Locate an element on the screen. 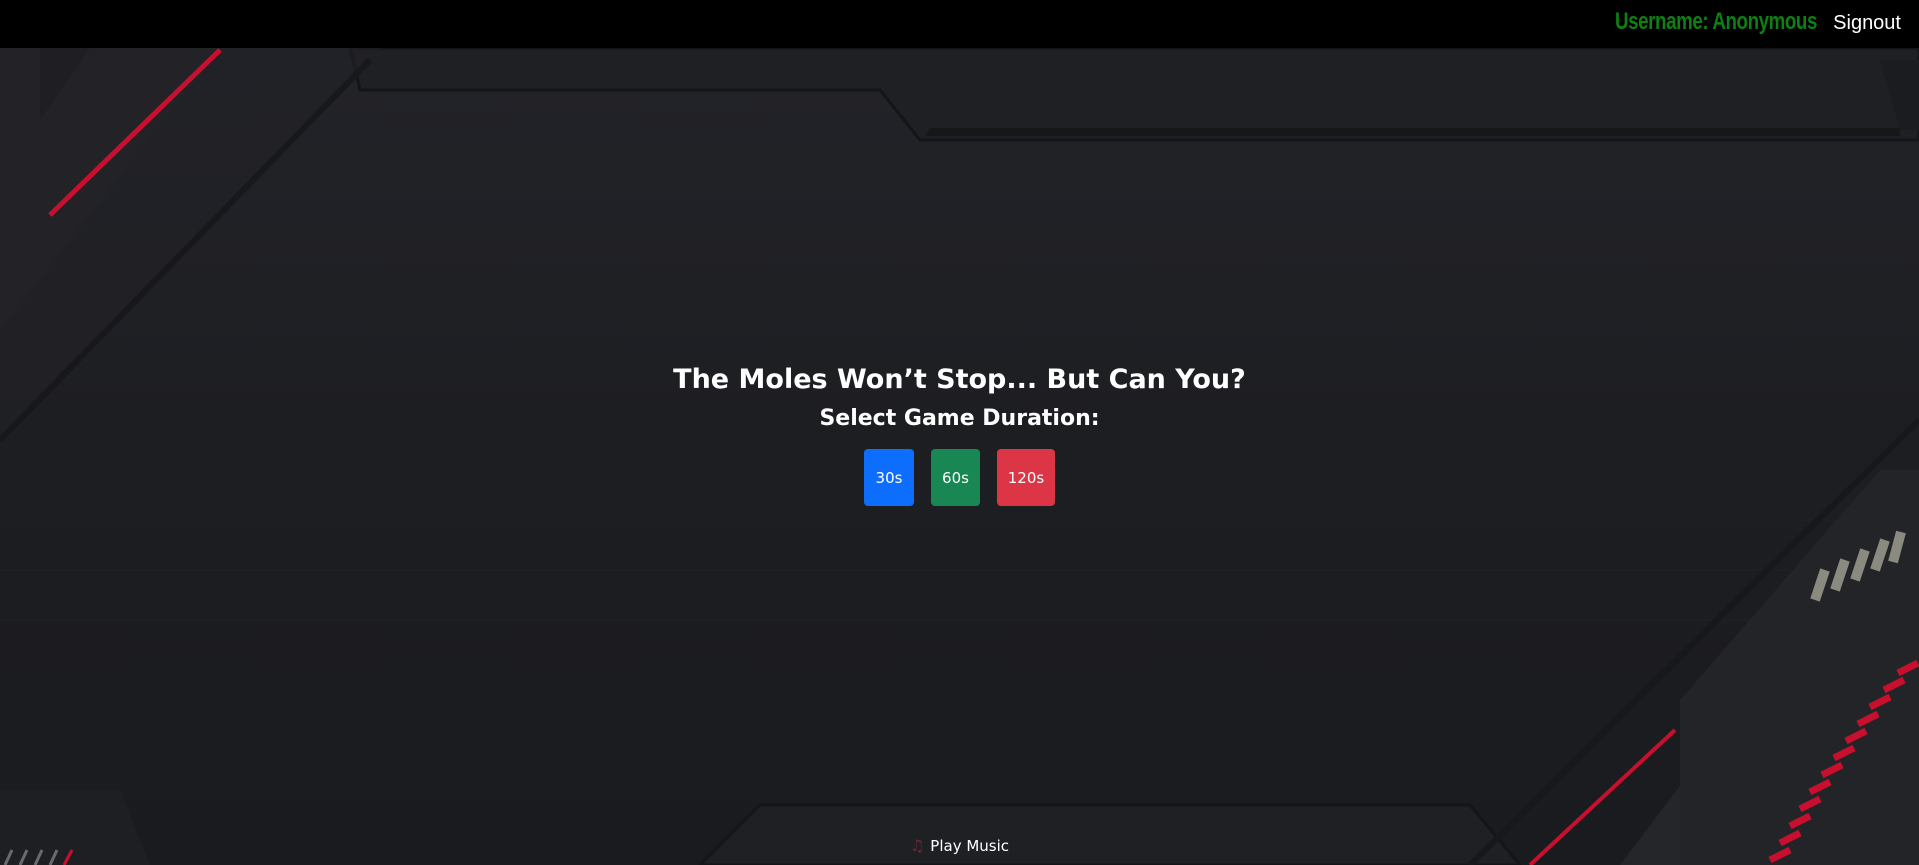 Image resolution: width=1919 pixels, height=865 pixels. duration-60s-button: 60s is located at coordinates (955, 477).